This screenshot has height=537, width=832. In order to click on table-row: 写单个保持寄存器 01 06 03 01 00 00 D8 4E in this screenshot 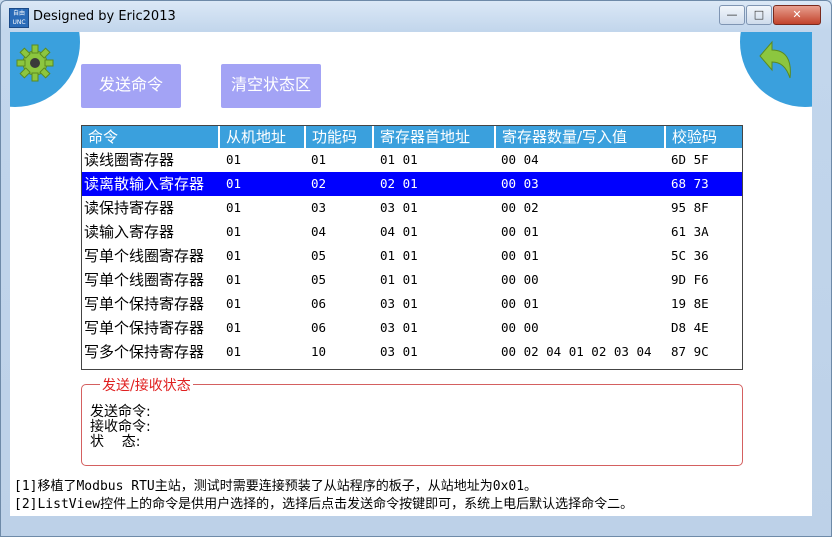, I will do `click(412, 328)`.